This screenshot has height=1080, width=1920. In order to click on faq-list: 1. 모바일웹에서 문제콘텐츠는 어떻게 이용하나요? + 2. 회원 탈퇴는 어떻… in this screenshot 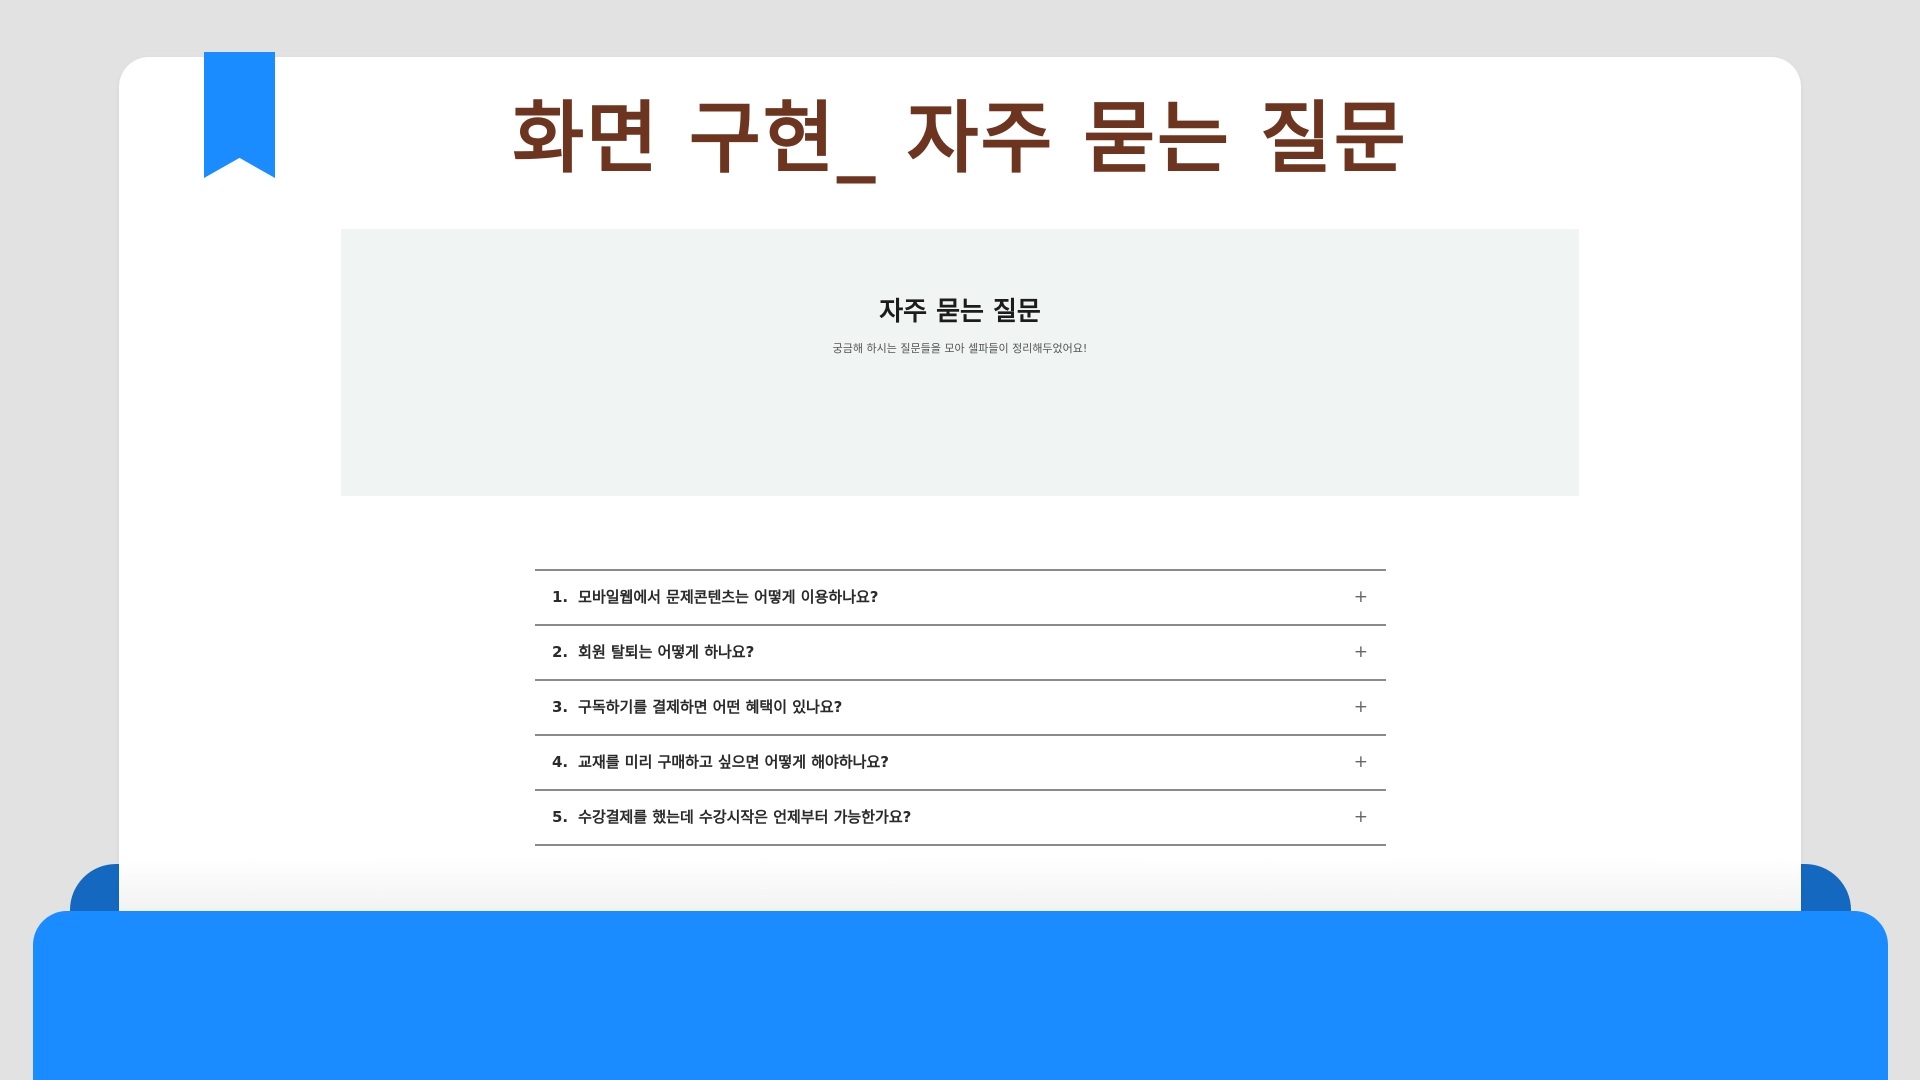, I will do `click(960, 707)`.